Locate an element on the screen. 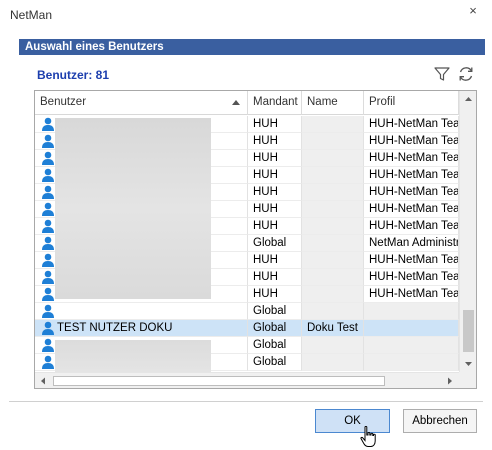 This screenshot has height=450, width=492. user-count-label: Benutzer: 81 is located at coordinates (73, 75).